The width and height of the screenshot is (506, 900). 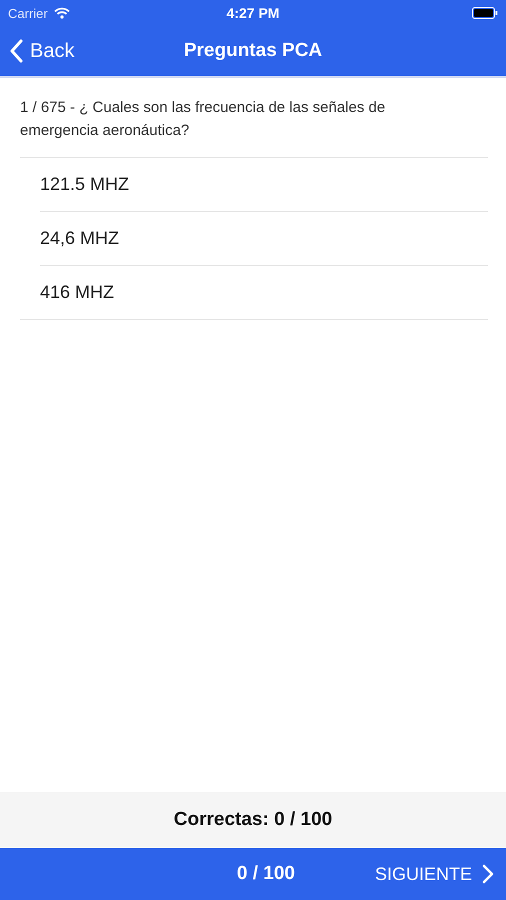 I want to click on clock-time: 4:27 PM, so click(x=253, y=13).